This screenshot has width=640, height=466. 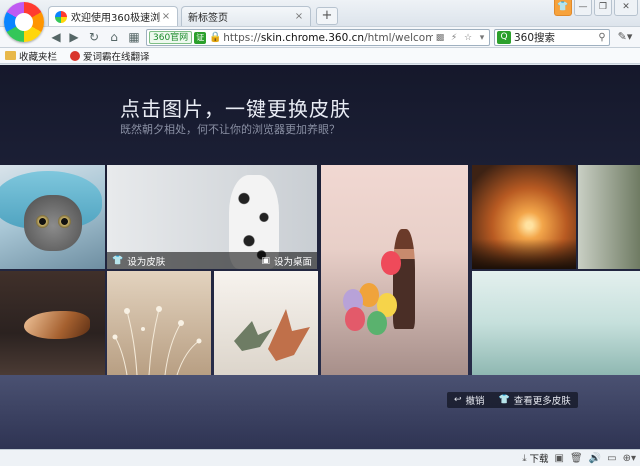 I want to click on lock-icon: 🔒, so click(x=215, y=37).